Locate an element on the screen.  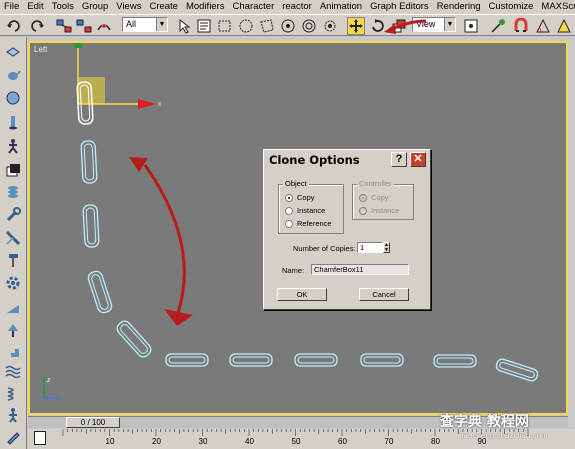
radio-label: Reference is located at coordinates (314, 223).